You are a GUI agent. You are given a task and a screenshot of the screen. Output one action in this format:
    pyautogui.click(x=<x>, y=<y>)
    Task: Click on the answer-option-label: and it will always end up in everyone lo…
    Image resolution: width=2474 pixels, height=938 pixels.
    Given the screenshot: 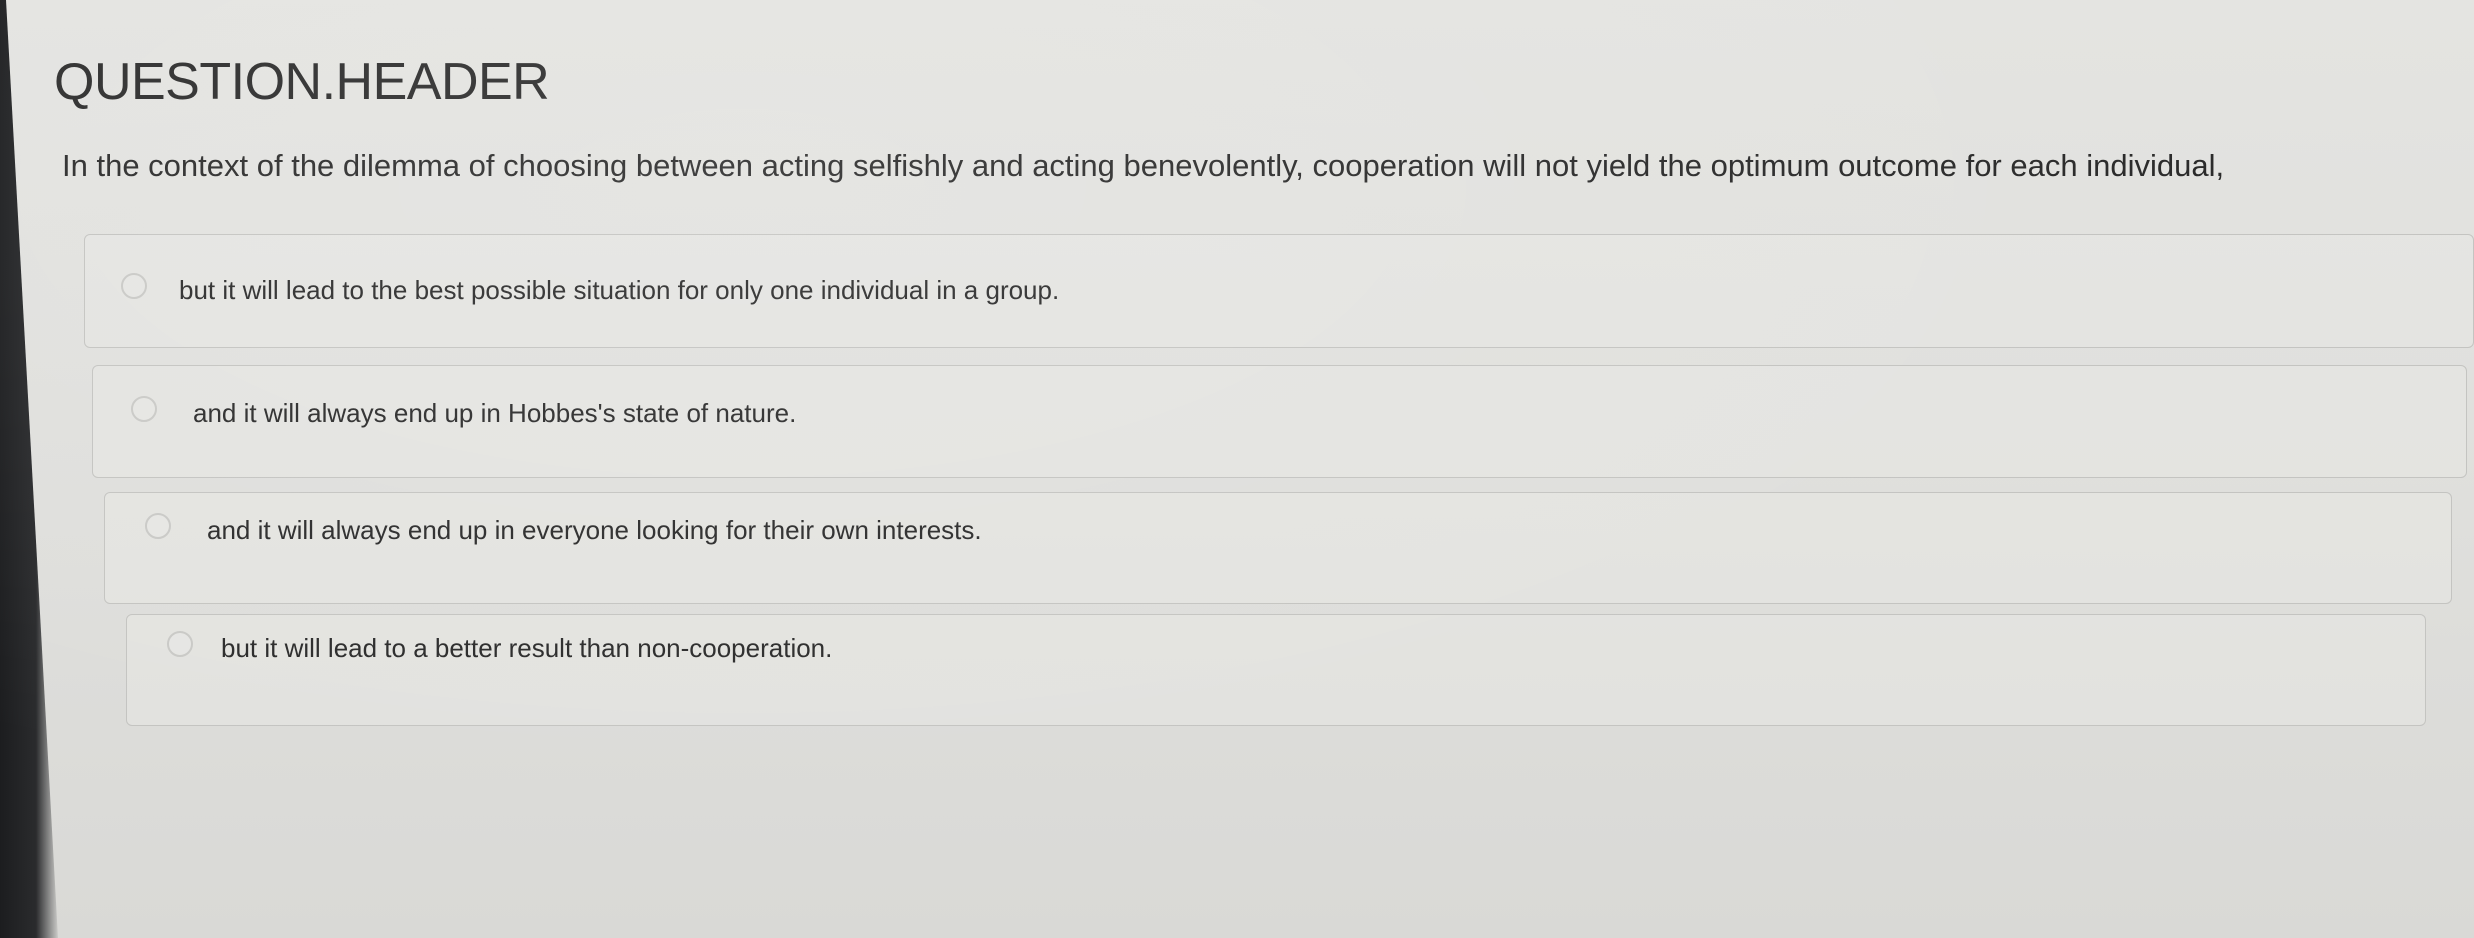 What is the action you would take?
    pyautogui.click(x=594, y=530)
    